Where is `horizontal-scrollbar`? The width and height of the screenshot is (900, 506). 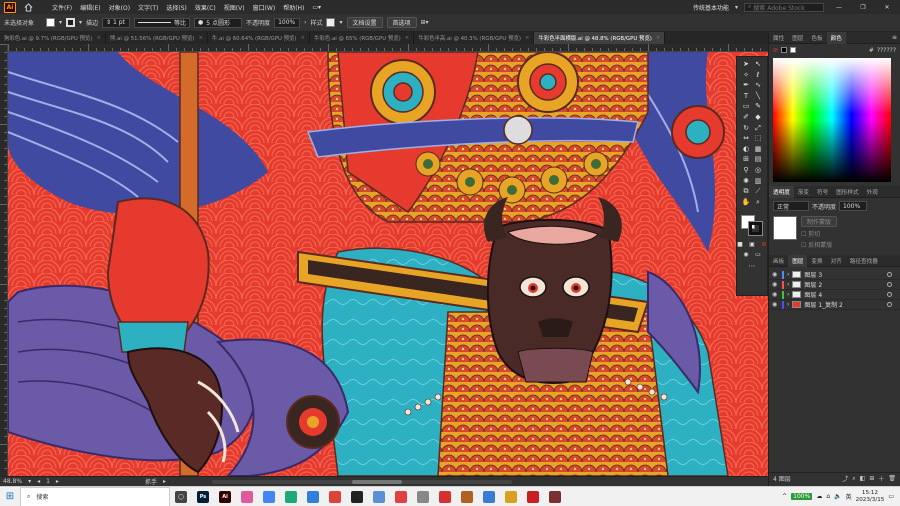
horizontal-scrollbar is located at coordinates (361, 481).